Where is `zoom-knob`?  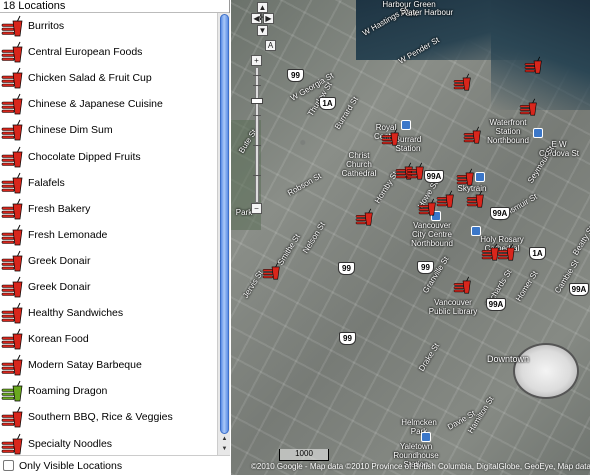 zoom-knob is located at coordinates (257, 101).